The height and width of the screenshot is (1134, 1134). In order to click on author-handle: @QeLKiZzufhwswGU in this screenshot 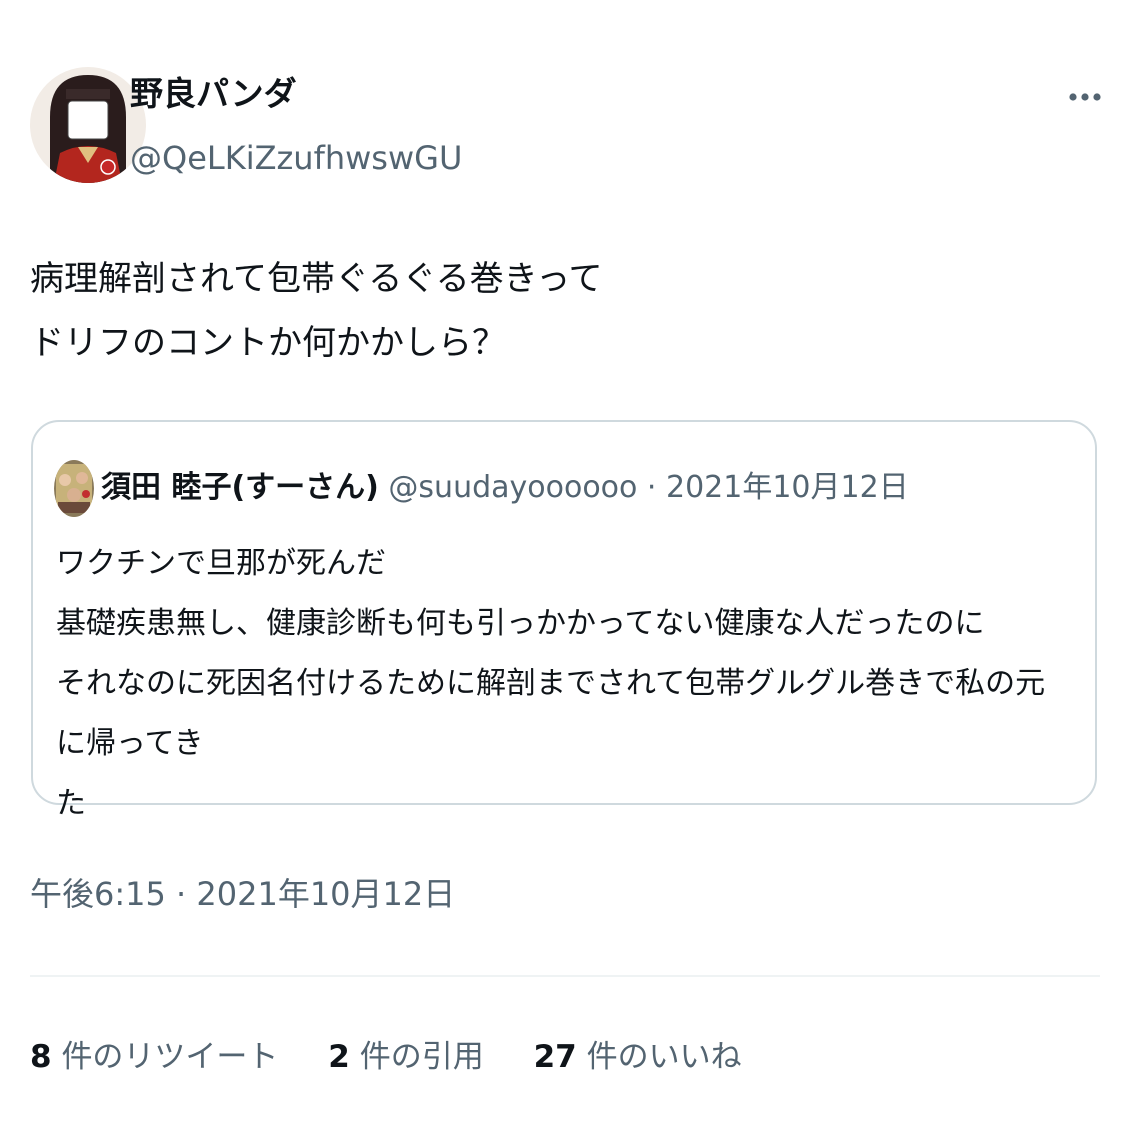, I will do `click(296, 158)`.